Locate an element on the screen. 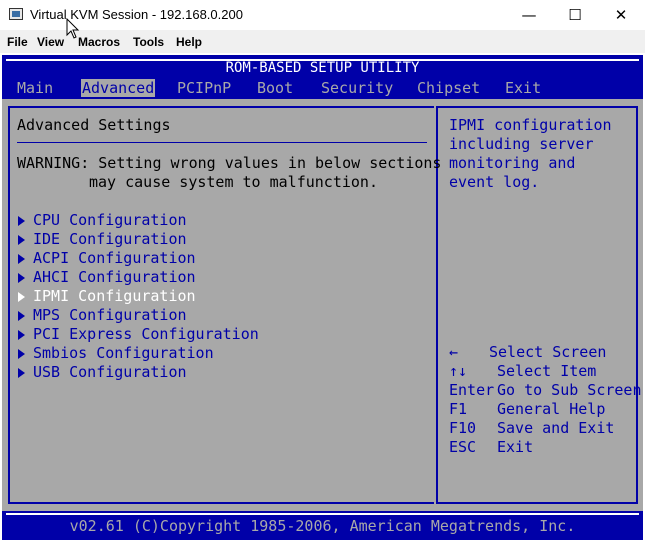 The width and height of the screenshot is (645, 540). bios-footer-rule is located at coordinates (322, 514).